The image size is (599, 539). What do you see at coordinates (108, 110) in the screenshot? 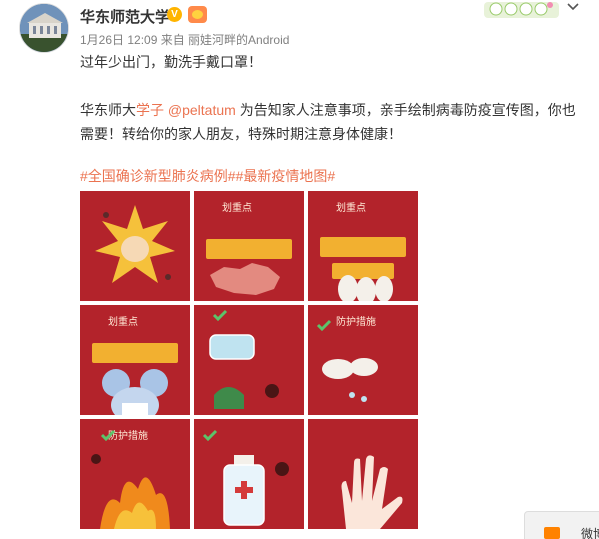
I see `post-text-prefix: 华东师大` at bounding box center [108, 110].